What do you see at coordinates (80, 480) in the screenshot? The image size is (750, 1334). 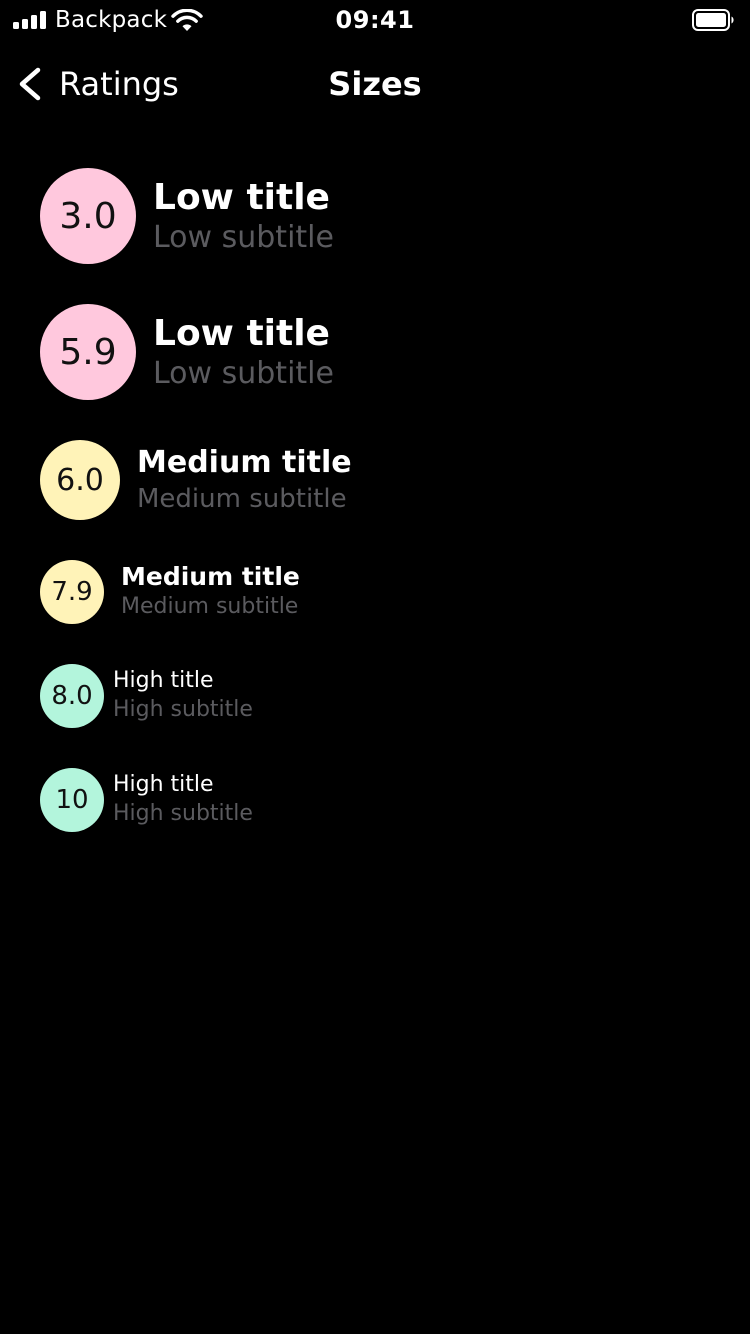 I see `rating-badge: 6.0` at bounding box center [80, 480].